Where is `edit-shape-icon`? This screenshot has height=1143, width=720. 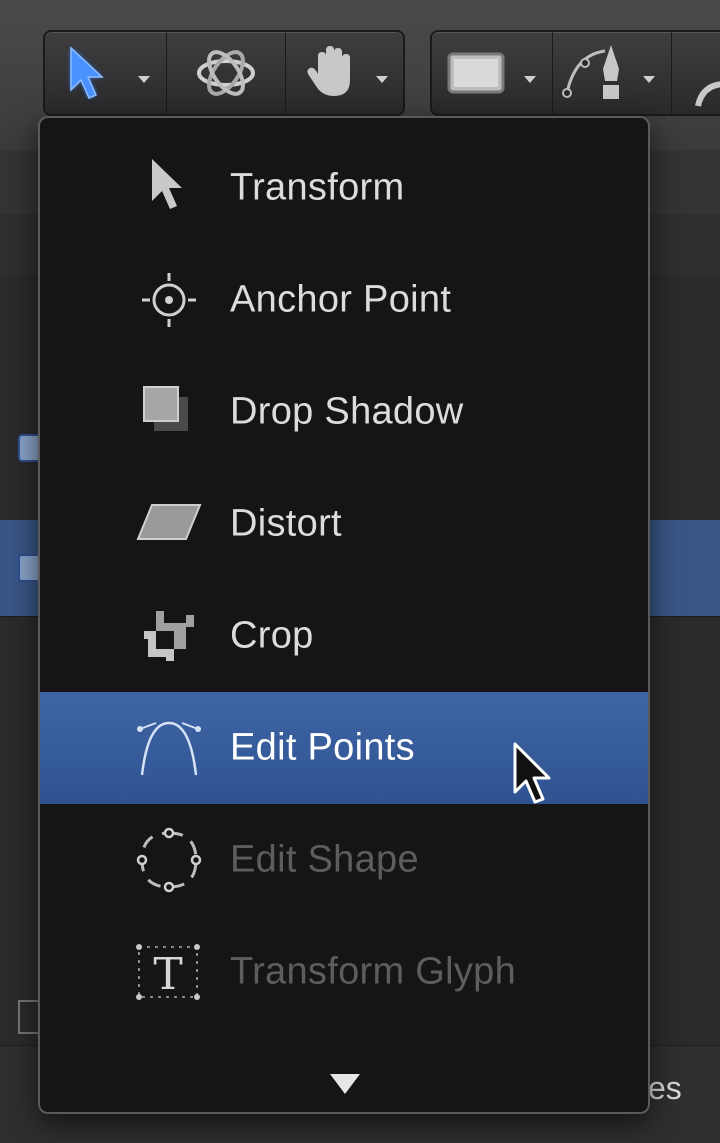
edit-shape-icon is located at coordinates (169, 860).